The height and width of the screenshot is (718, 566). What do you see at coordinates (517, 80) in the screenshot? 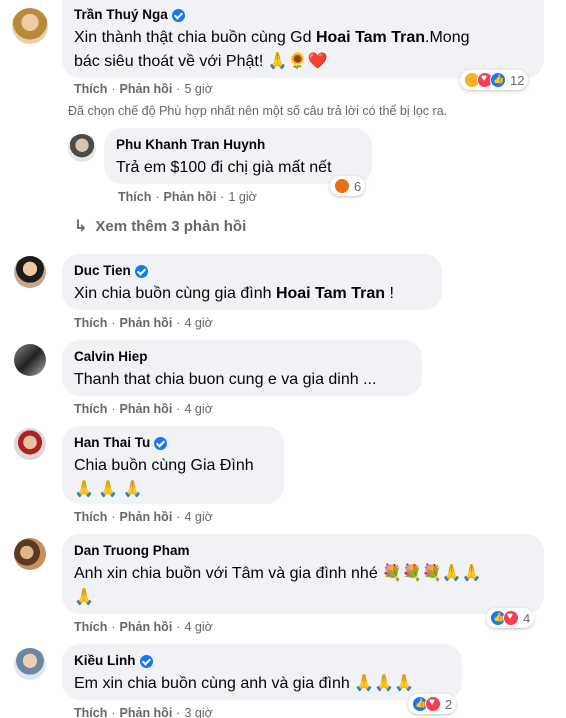
I see `reaction-count: 12` at bounding box center [517, 80].